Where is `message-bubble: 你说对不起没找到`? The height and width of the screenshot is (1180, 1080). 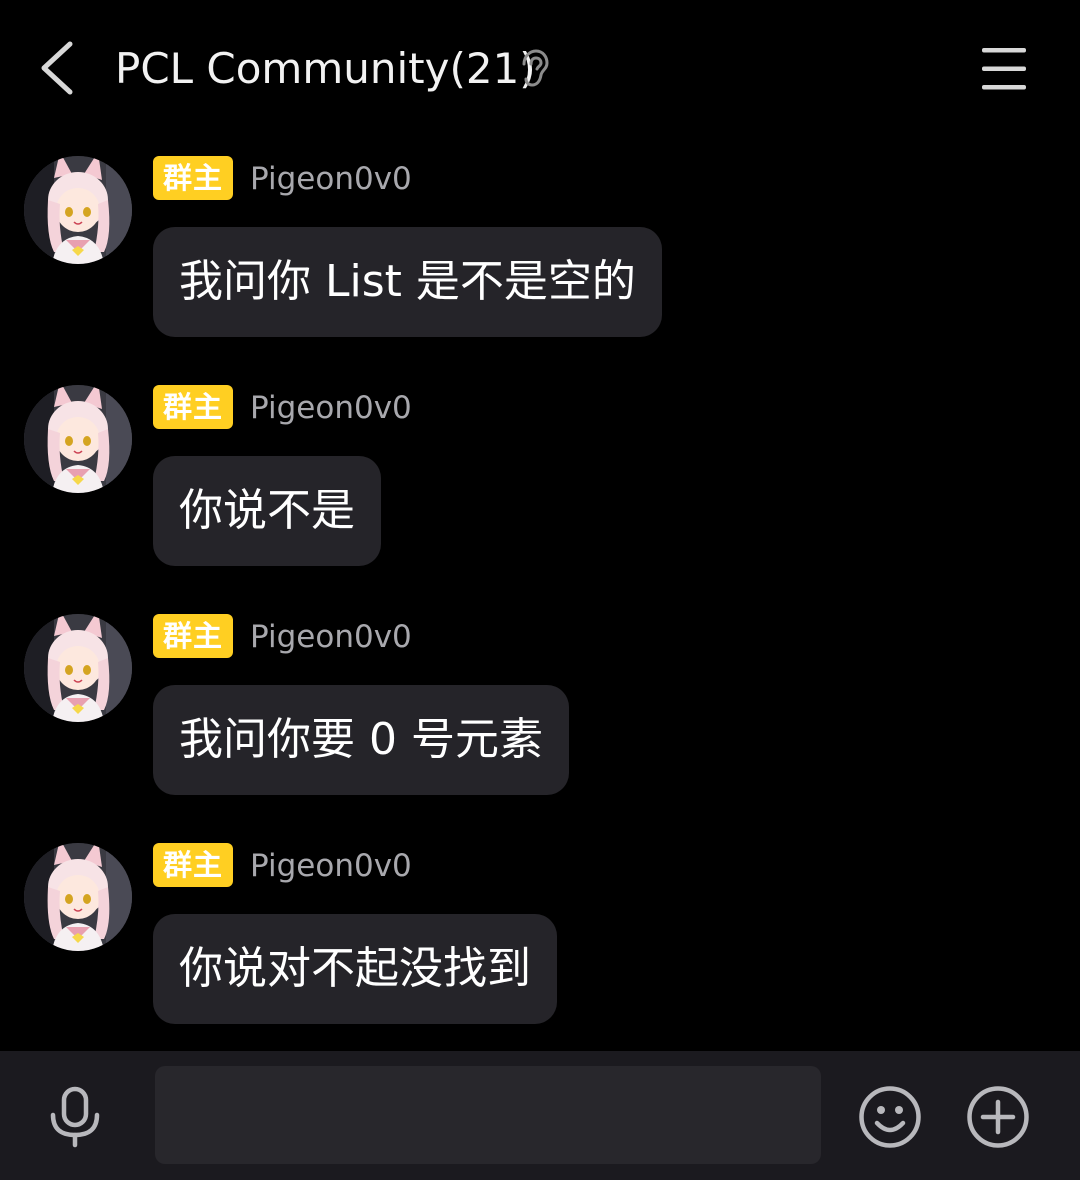
message-bubble: 你说对不起没找到 is located at coordinates (355, 969).